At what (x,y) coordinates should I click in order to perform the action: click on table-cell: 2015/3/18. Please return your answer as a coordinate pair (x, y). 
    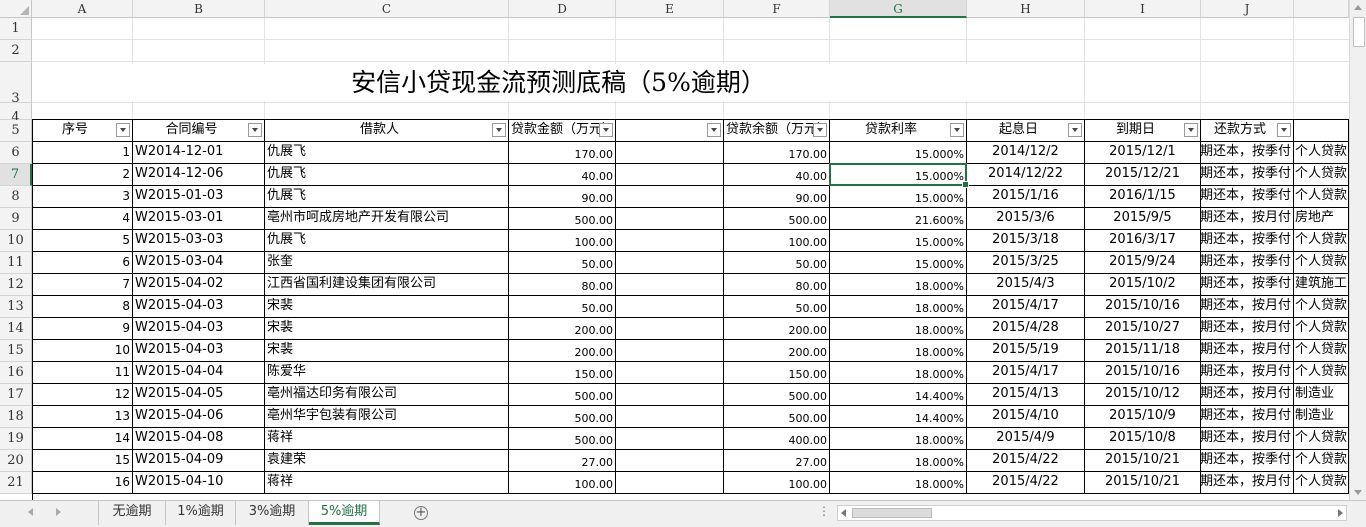
    Looking at the image, I should click on (1026, 241).